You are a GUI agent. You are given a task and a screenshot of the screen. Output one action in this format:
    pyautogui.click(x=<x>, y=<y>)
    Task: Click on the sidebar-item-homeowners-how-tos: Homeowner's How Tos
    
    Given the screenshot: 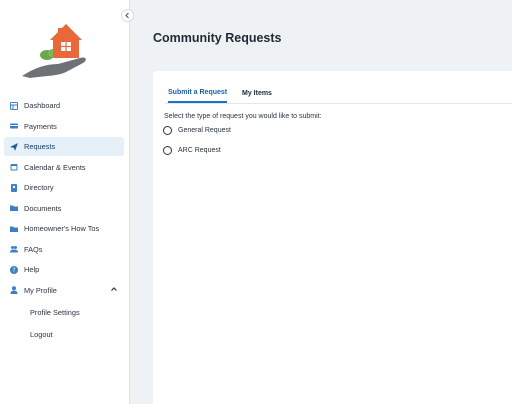 What is the action you would take?
    pyautogui.click(x=64, y=228)
    